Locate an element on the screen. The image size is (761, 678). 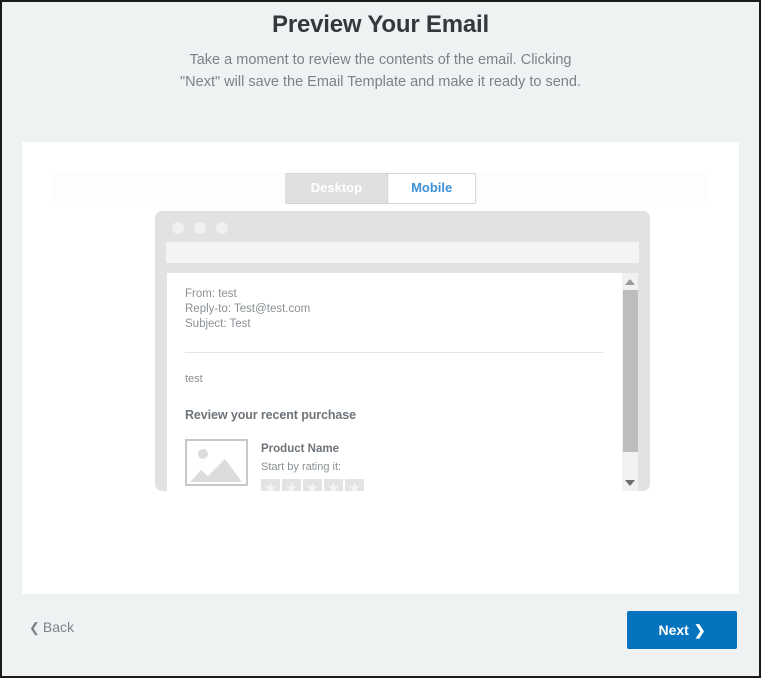
email-header-divider is located at coordinates (394, 352).